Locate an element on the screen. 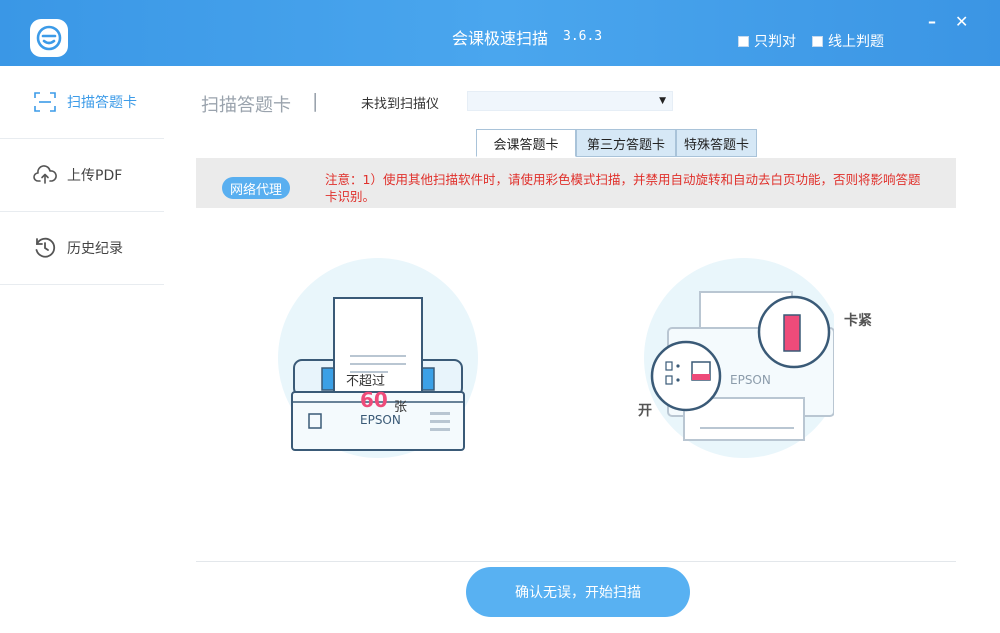  title-bar: 会课极速扫描 3.6.3 只判对 线上判题 – ✕ is located at coordinates (500, 33).